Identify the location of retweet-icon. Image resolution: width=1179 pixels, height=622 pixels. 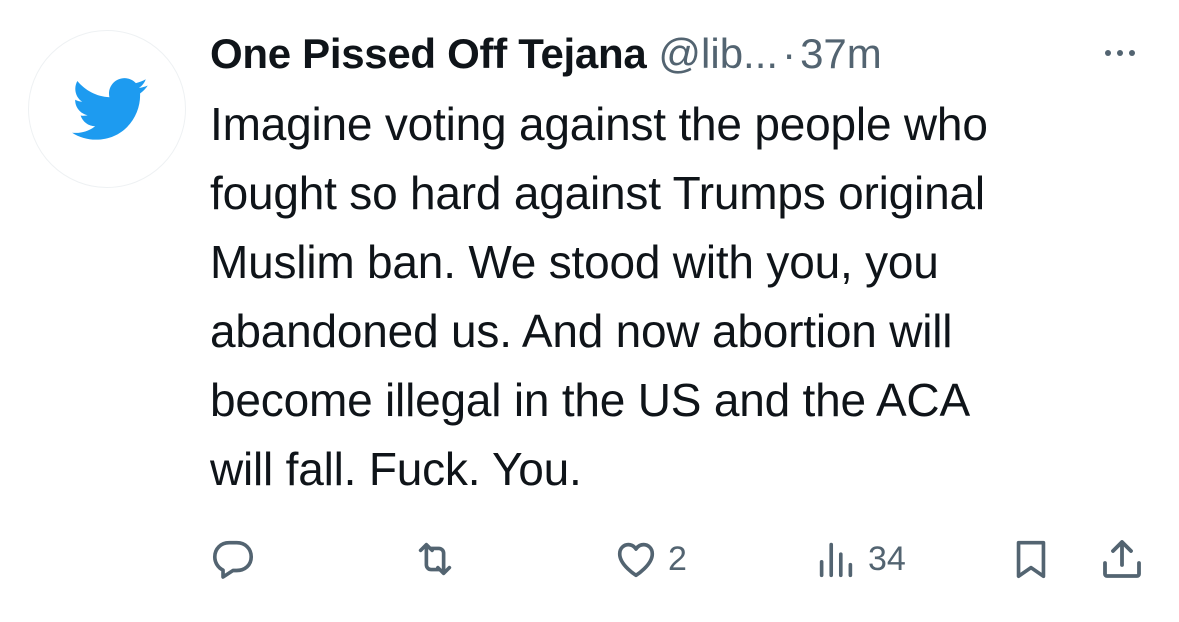
(435, 559).